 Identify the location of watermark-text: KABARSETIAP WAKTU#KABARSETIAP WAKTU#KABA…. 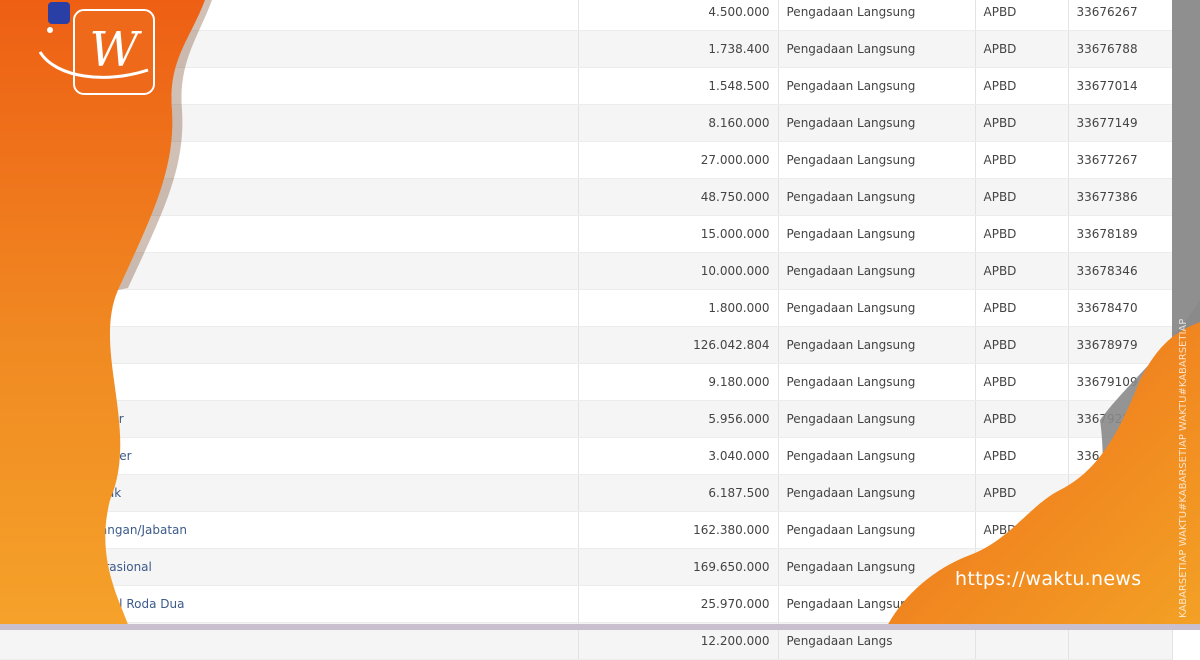
(1183, 468).